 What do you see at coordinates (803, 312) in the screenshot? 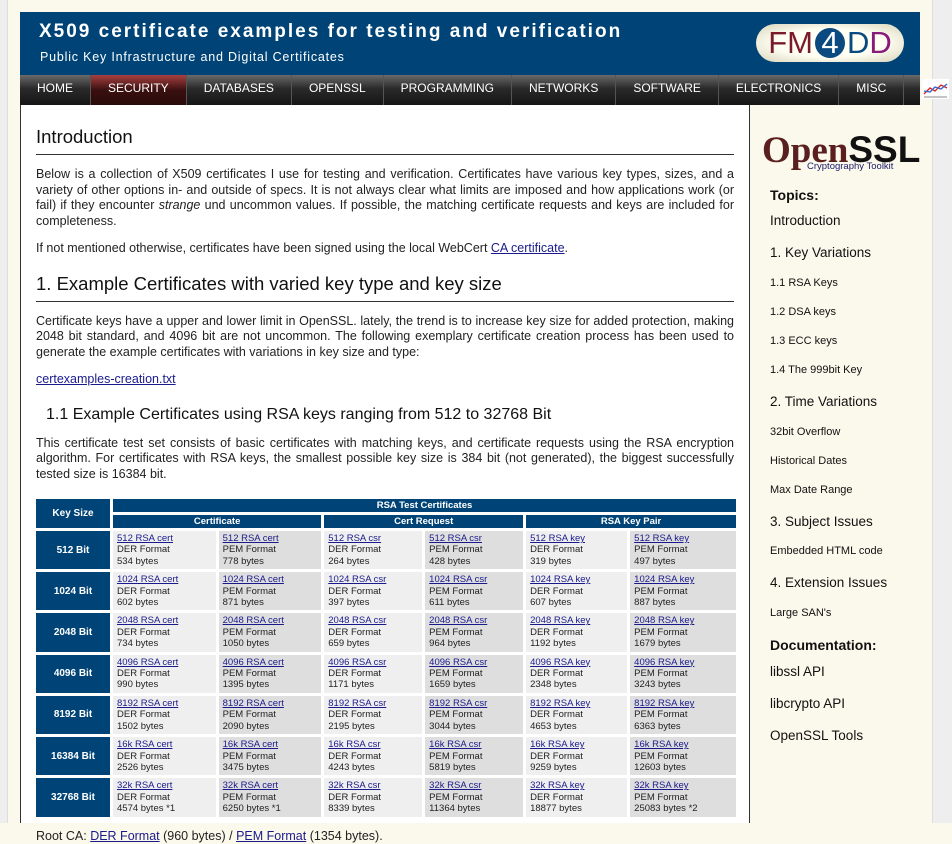
I see `sidebar-link: 1.2 DSA keys` at bounding box center [803, 312].